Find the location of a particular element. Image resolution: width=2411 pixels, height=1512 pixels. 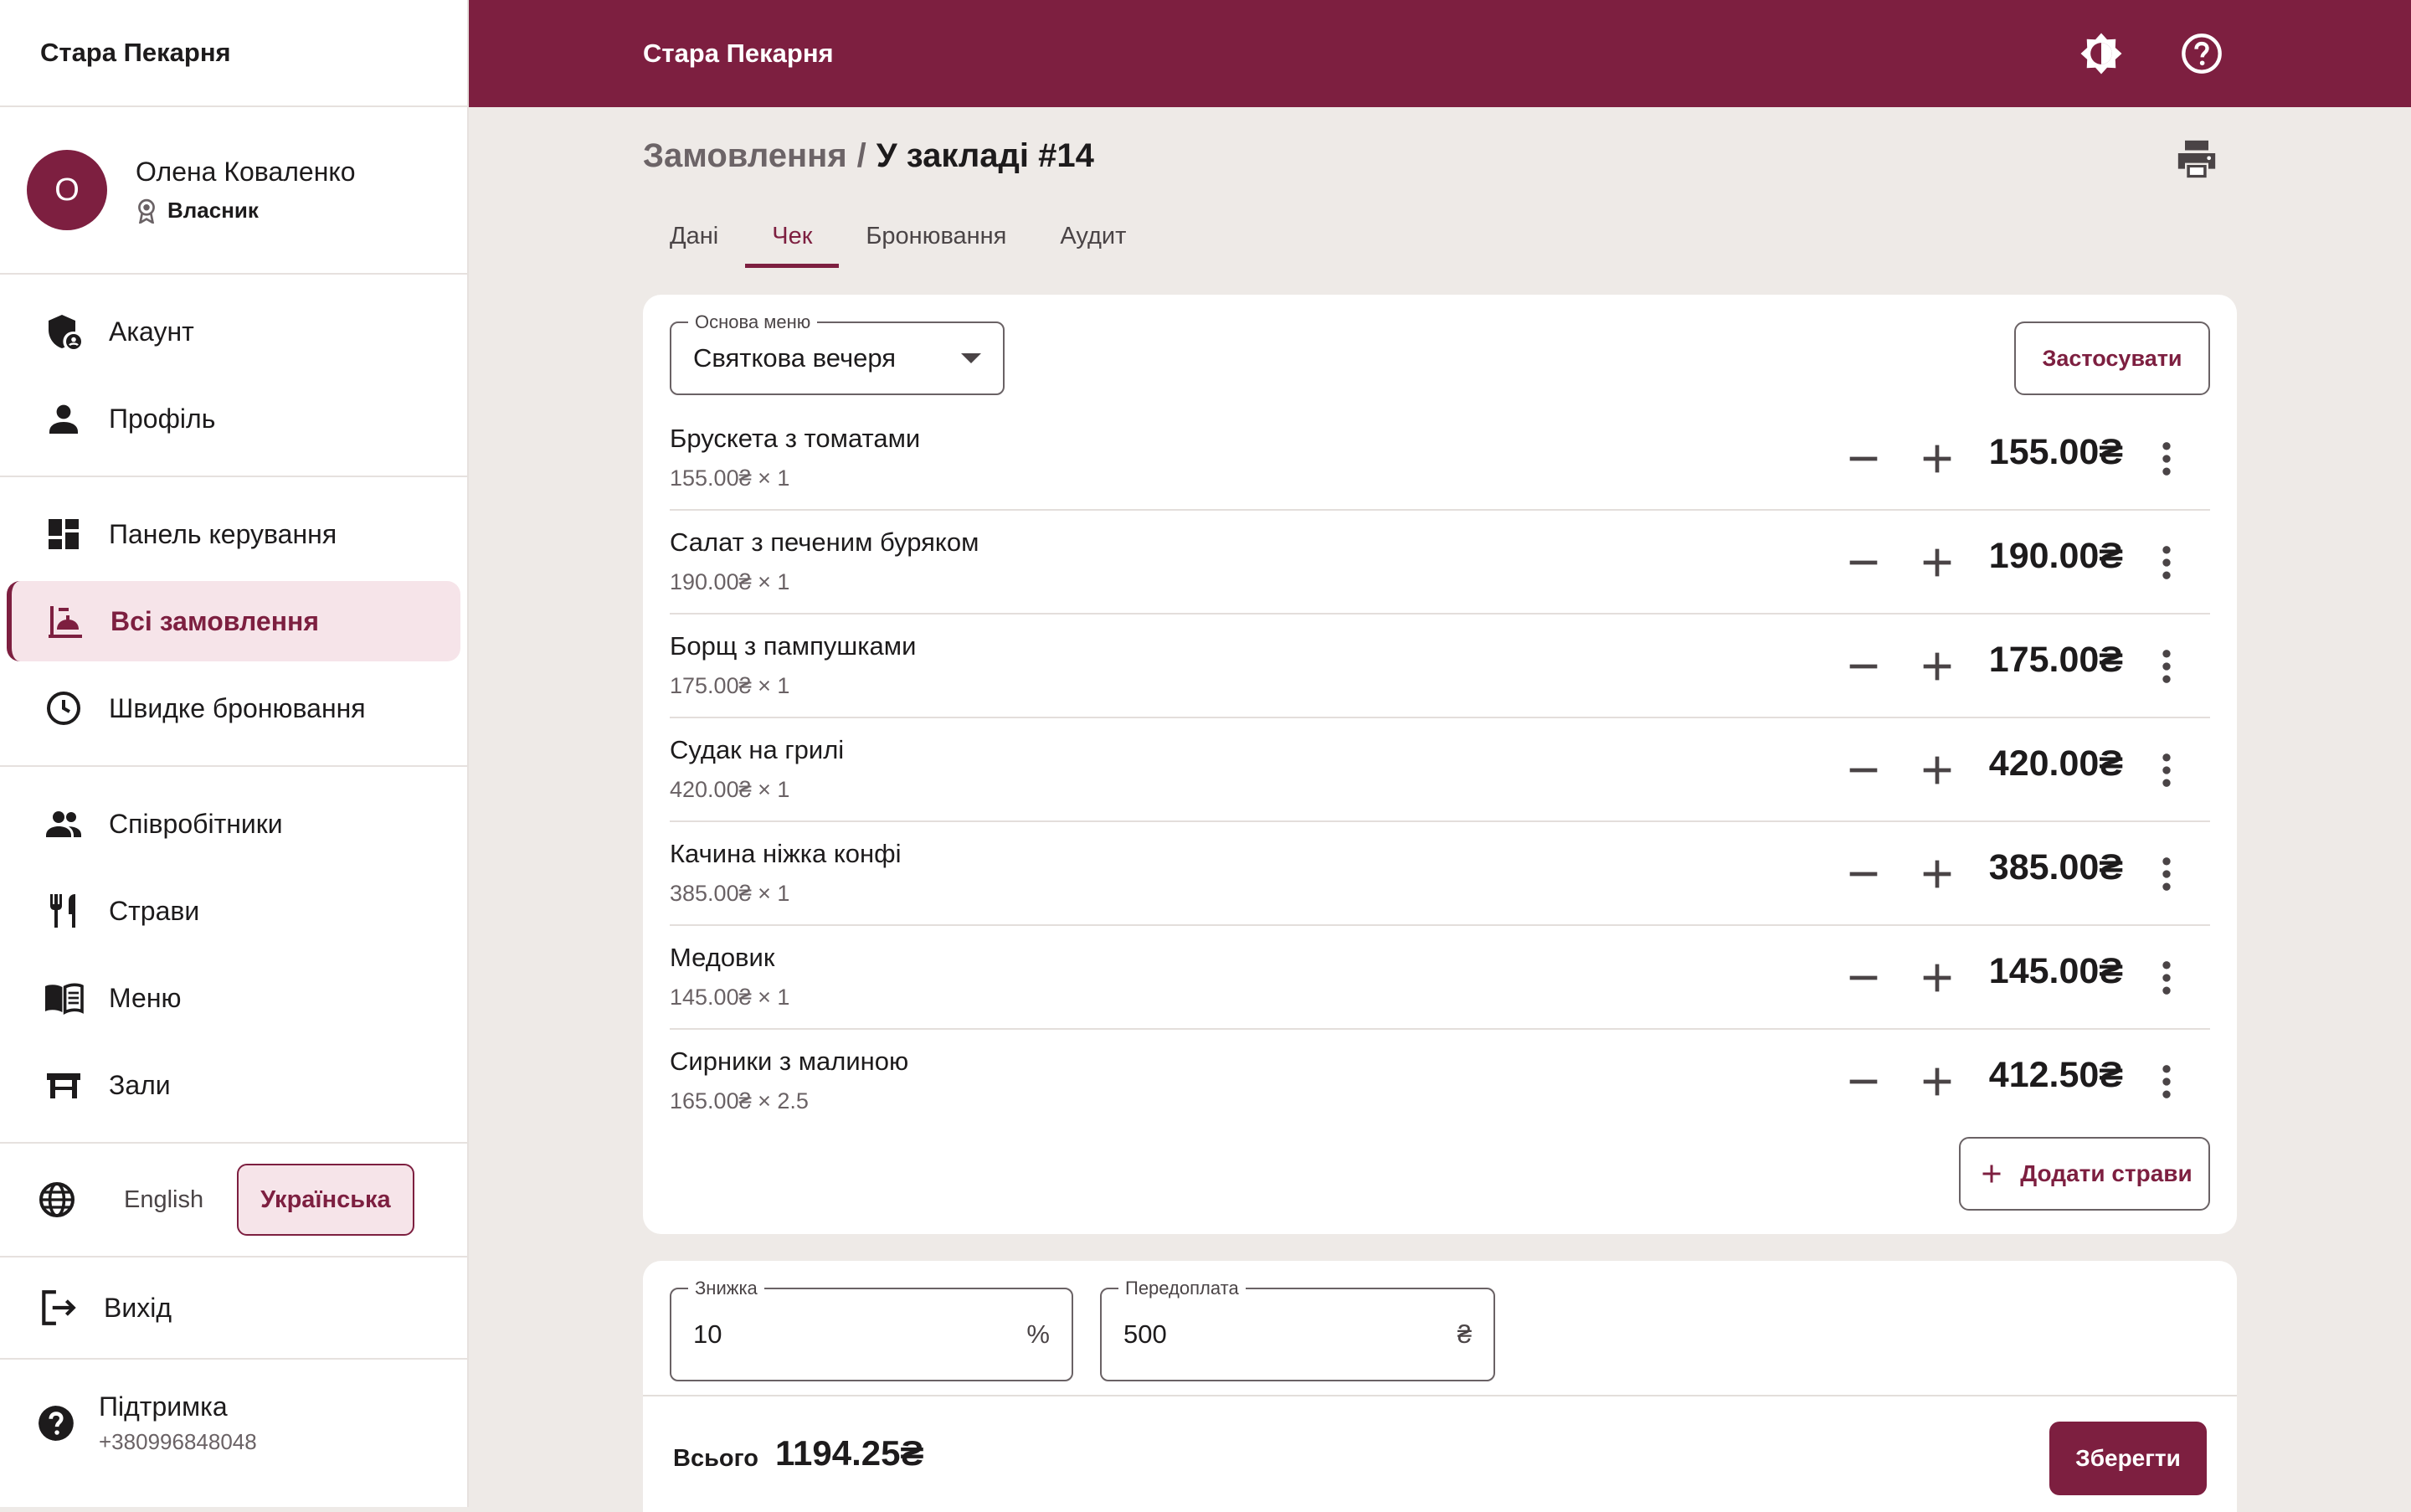

item-name: Судак на грилі is located at coordinates (757, 749).